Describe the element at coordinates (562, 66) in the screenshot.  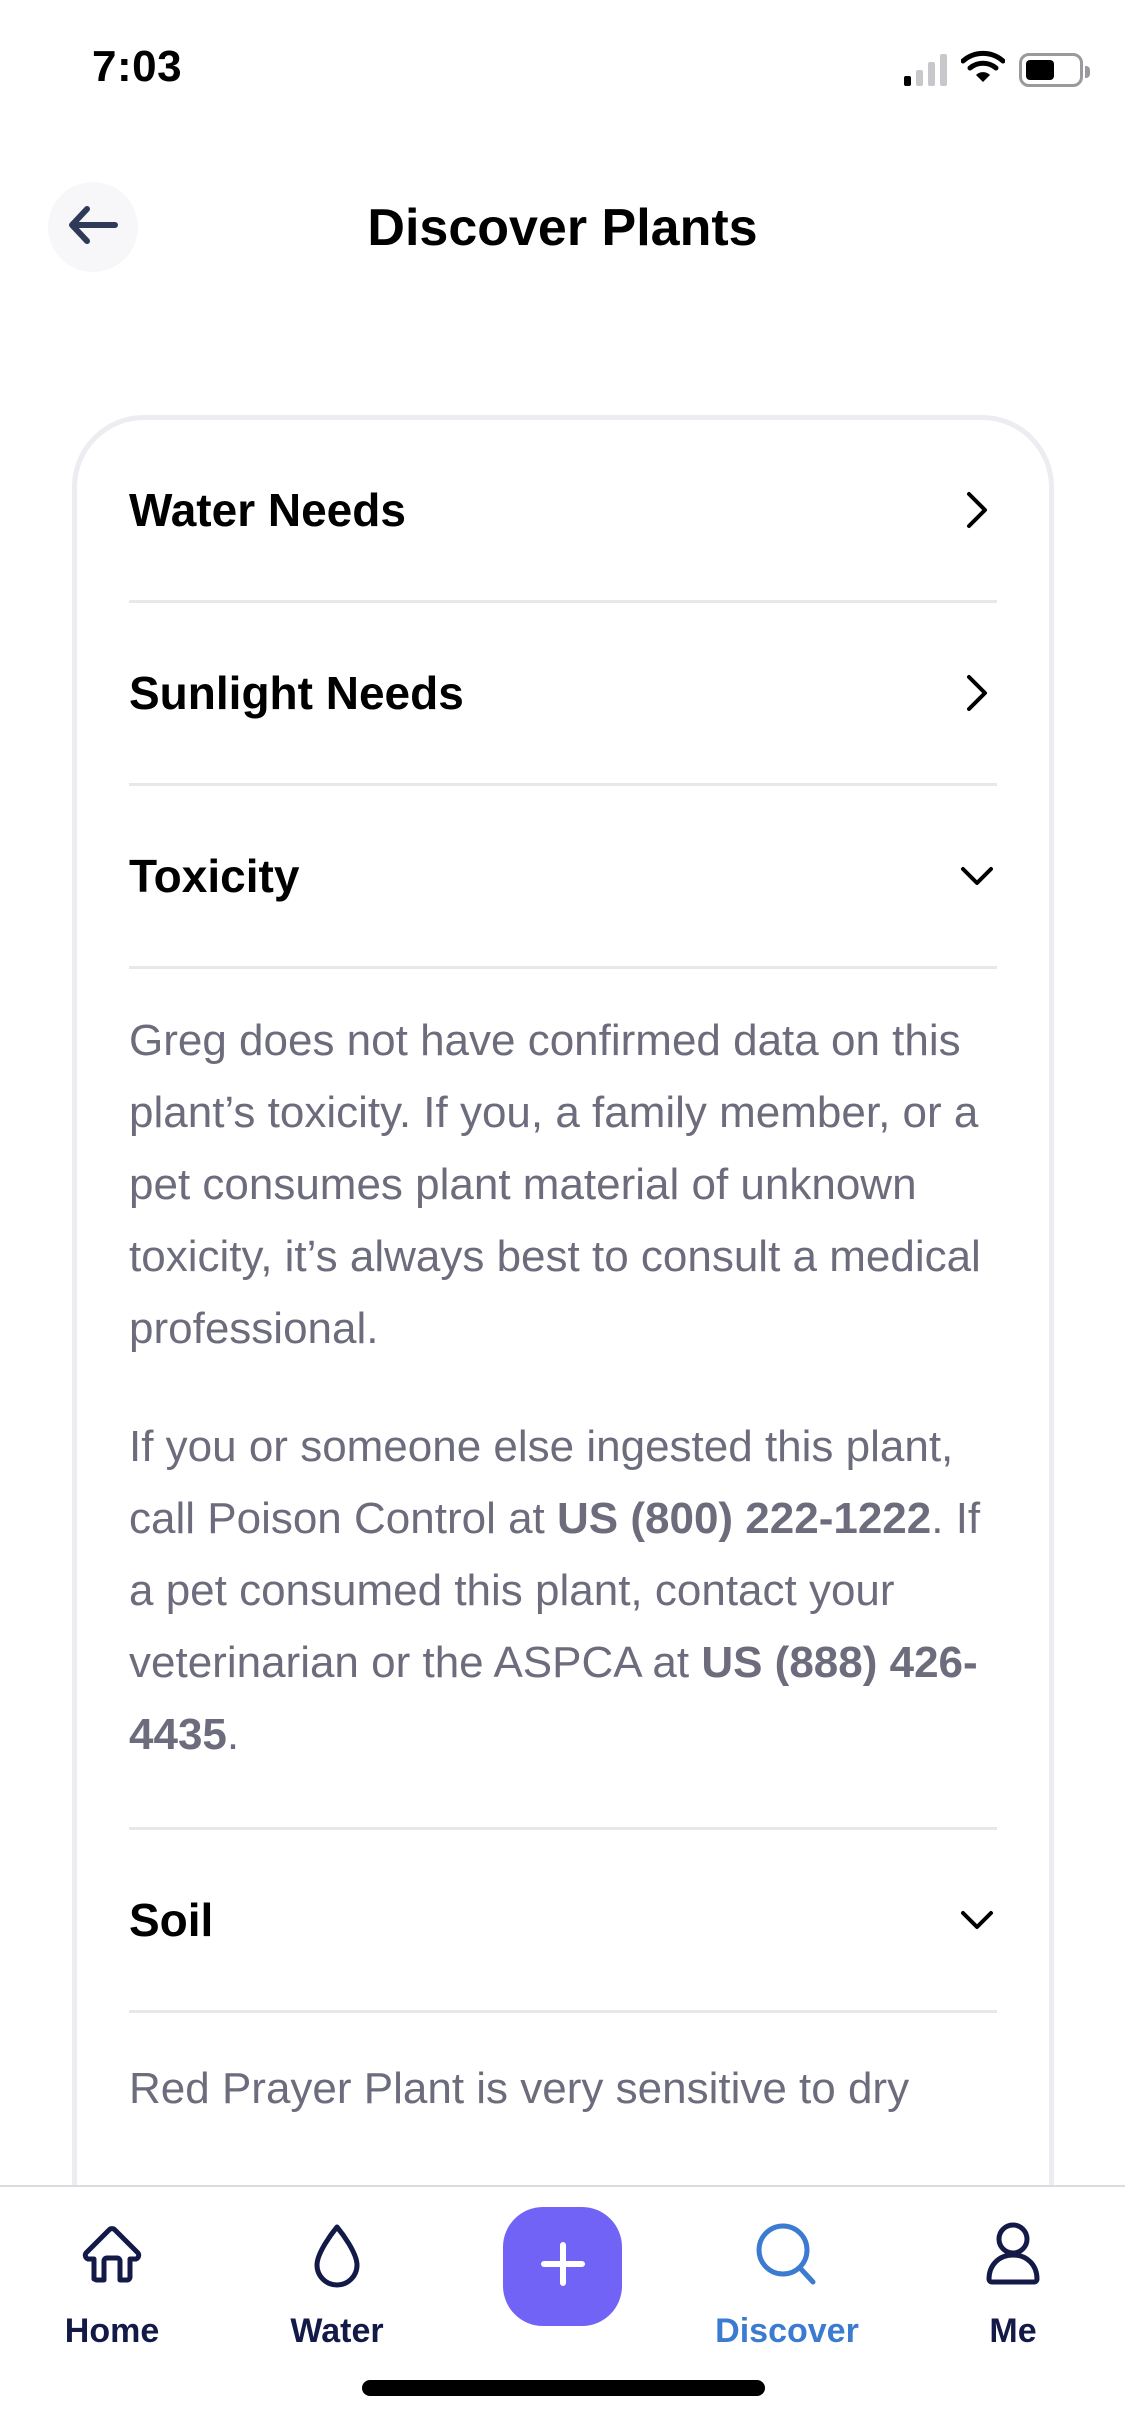
I see `status-bar: 7:03` at that location.